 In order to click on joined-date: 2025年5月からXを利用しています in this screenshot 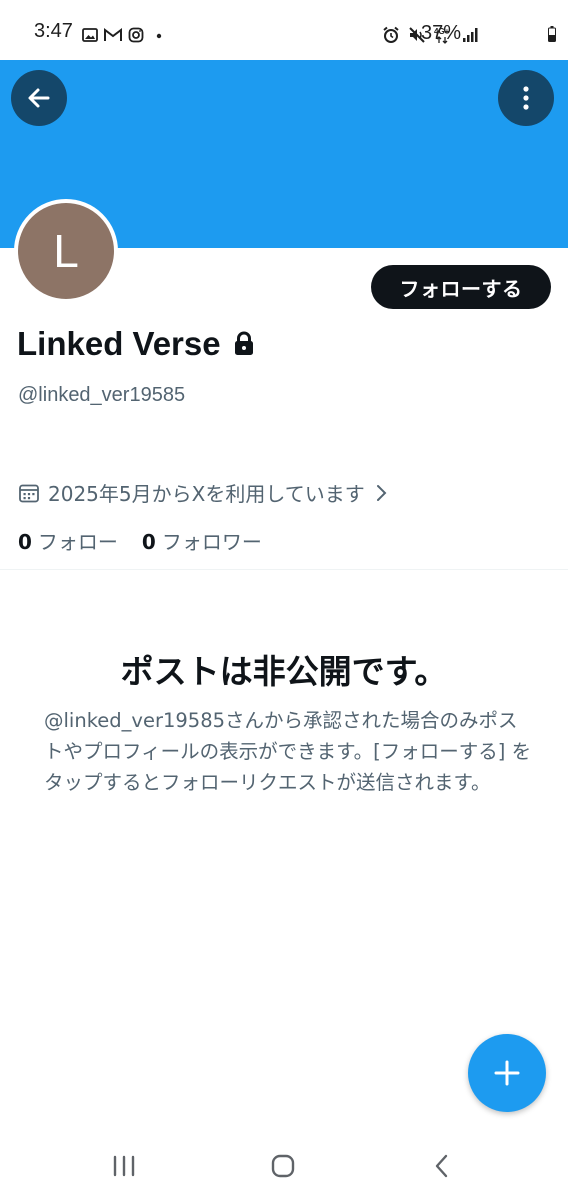, I will do `click(206, 494)`.